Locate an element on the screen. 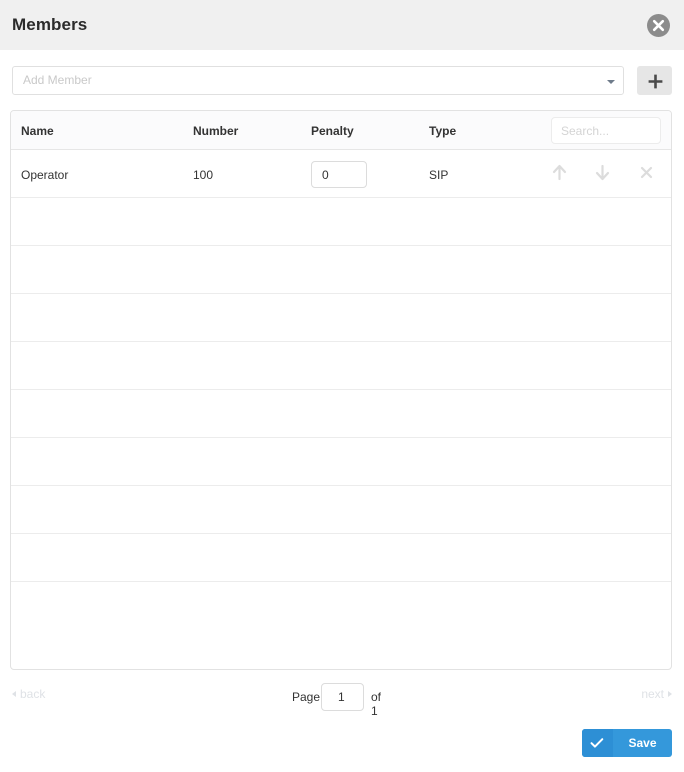  save-label: Save is located at coordinates (642, 743).